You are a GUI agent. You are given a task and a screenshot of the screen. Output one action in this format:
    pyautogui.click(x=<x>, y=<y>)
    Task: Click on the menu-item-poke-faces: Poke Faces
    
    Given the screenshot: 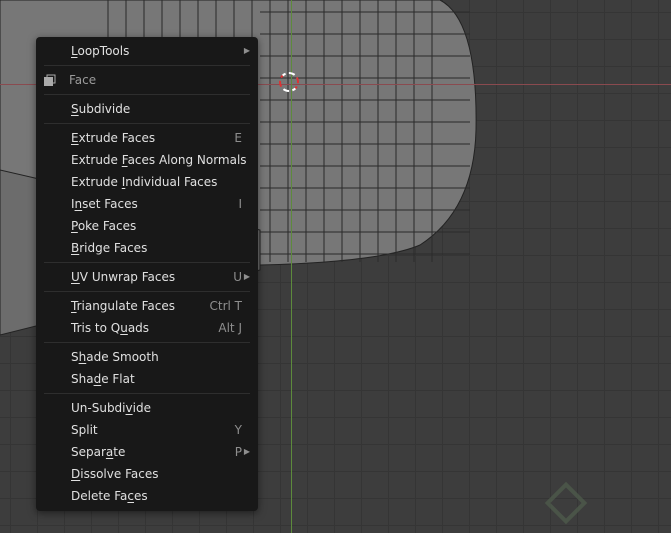 What is the action you would take?
    pyautogui.click(x=147, y=226)
    